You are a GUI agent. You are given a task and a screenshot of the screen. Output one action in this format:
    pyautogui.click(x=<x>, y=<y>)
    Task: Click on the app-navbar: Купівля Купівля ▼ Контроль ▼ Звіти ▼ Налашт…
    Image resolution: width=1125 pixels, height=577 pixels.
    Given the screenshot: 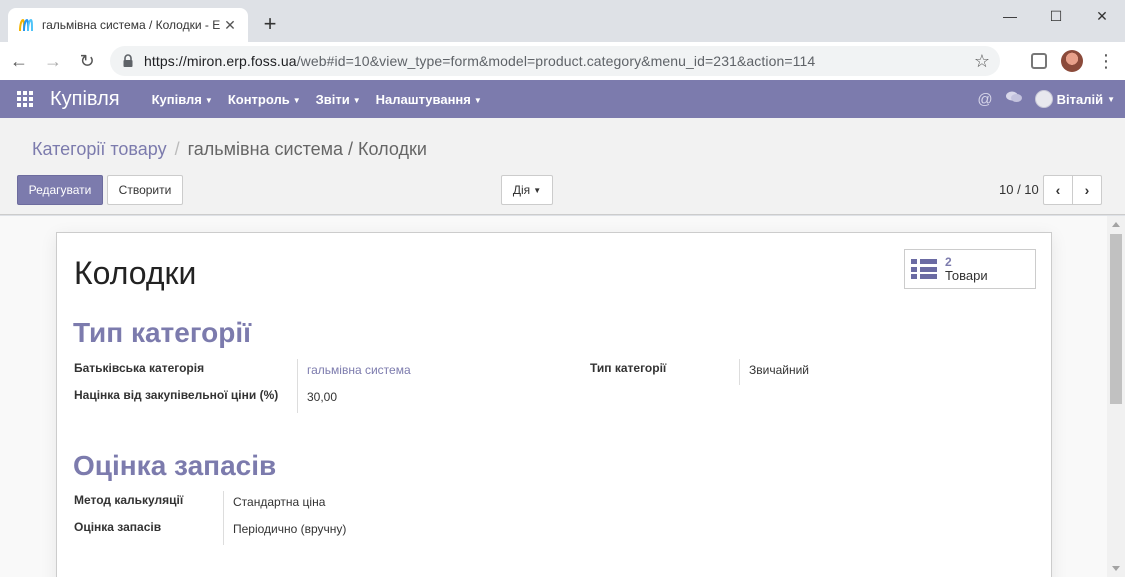 What is the action you would take?
    pyautogui.click(x=562, y=99)
    